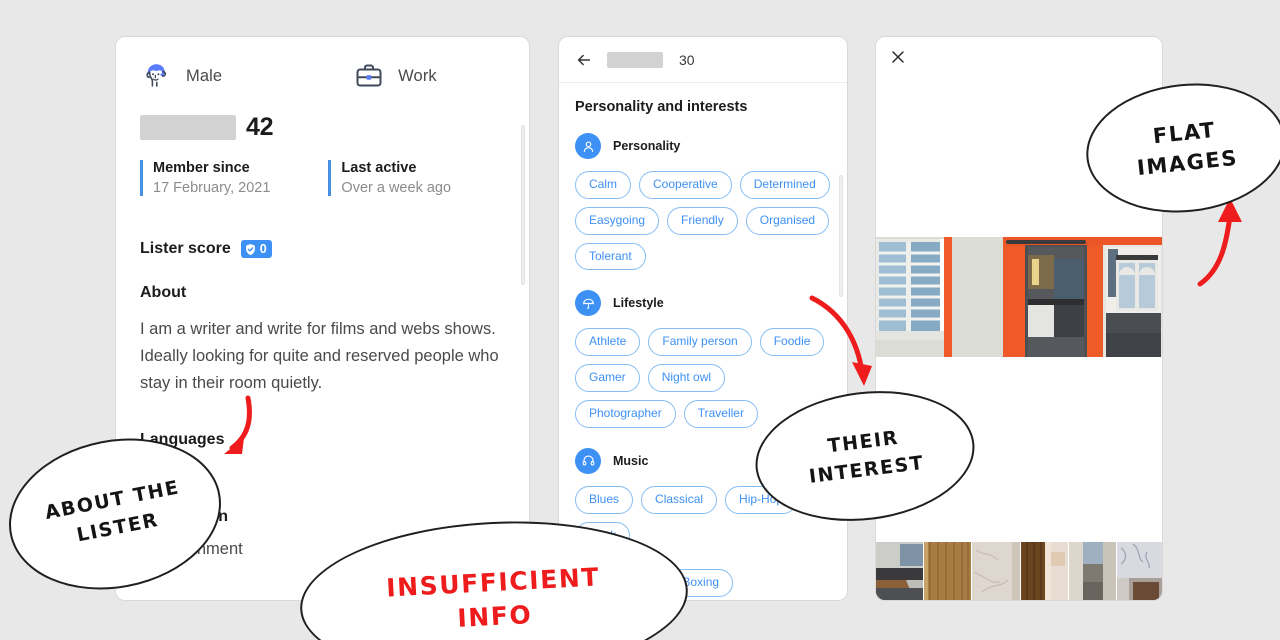  I want to click on chip-item: Determined, so click(784, 185).